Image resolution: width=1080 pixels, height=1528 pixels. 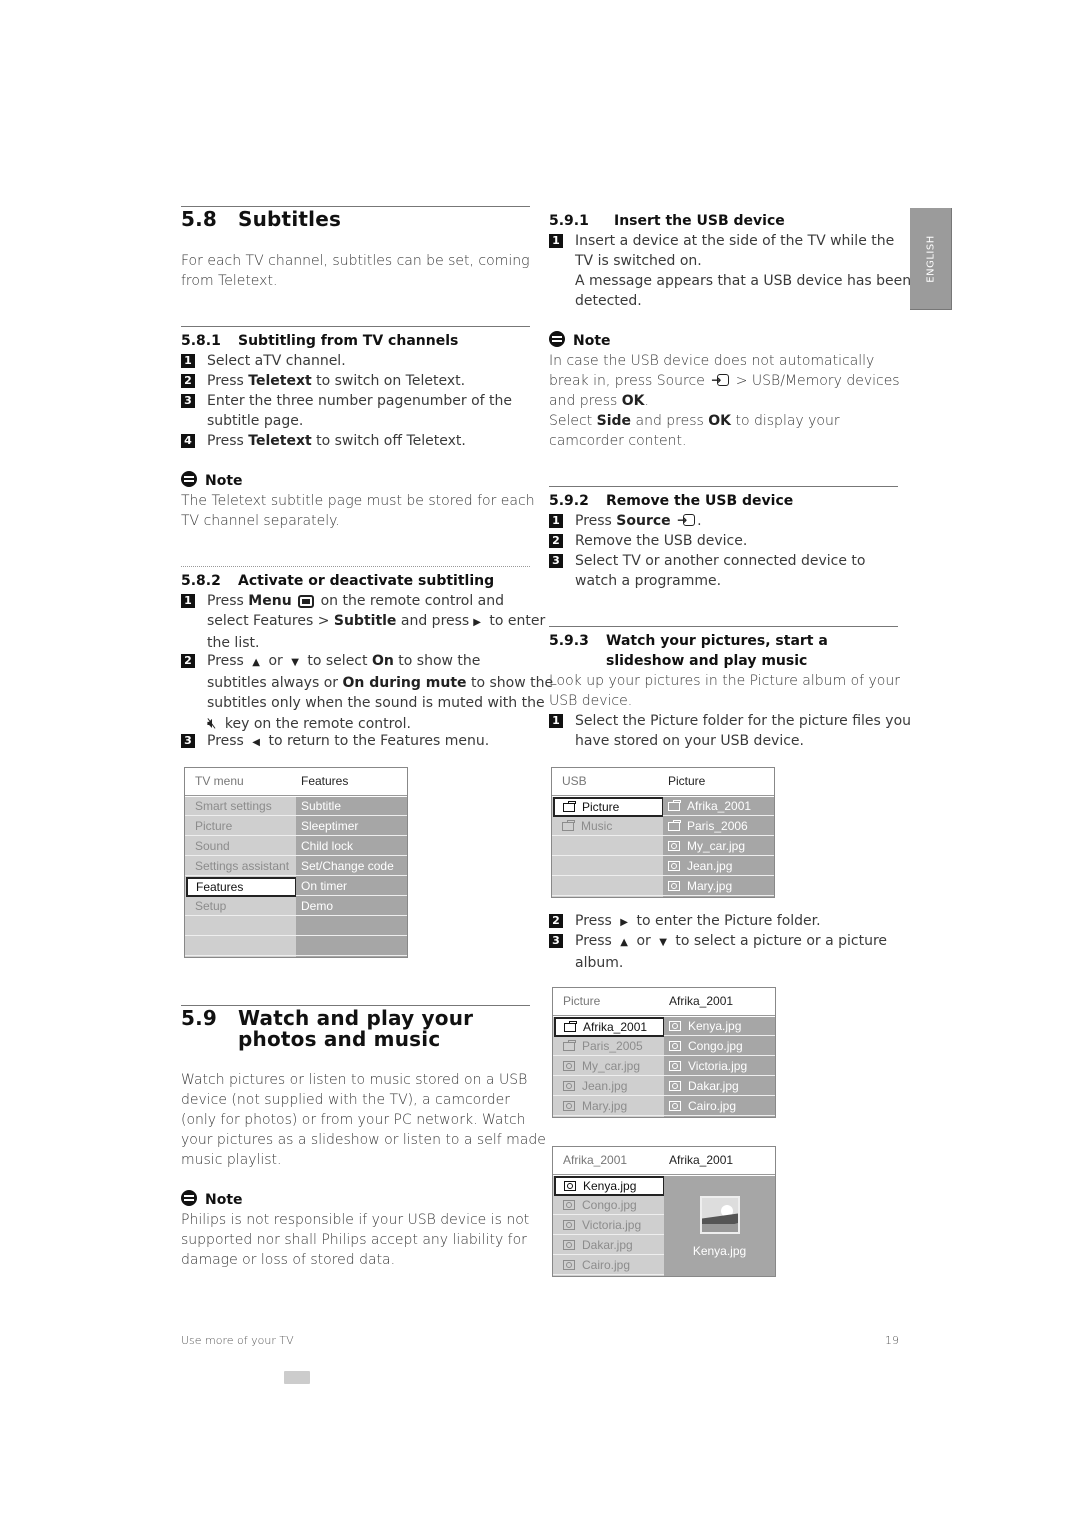 I want to click on menu-row: Subtitle, so click(x=351, y=806).